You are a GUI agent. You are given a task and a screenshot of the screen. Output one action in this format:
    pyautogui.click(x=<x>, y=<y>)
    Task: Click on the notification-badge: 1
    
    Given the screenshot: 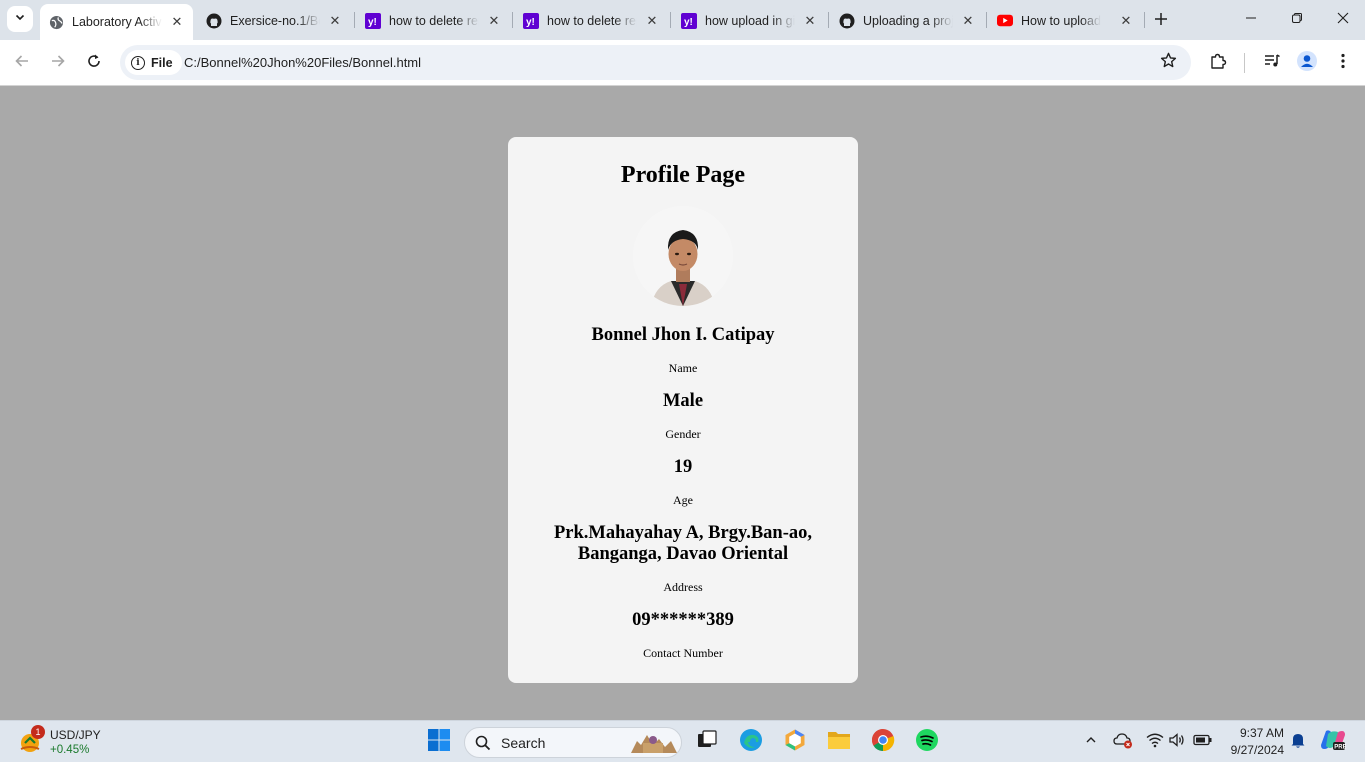 What is the action you would take?
    pyautogui.click(x=38, y=732)
    